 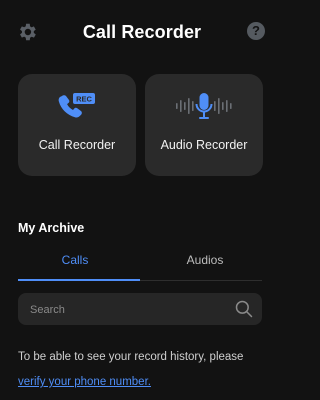 What do you see at coordinates (256, 31) in the screenshot?
I see `help-icon: ?` at bounding box center [256, 31].